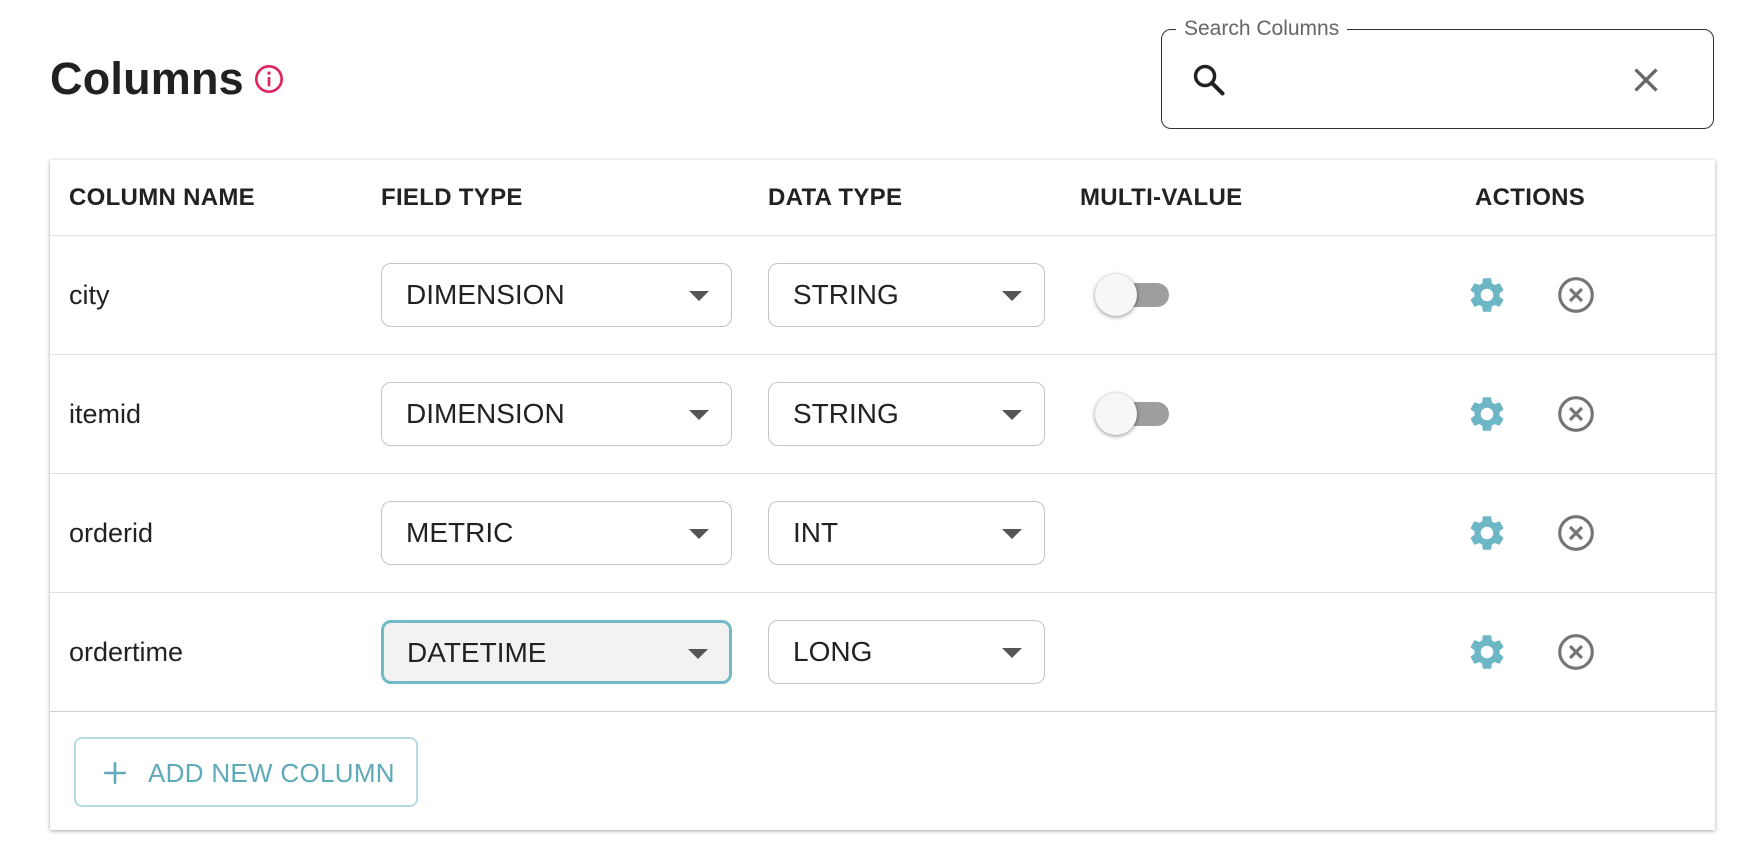  Describe the element at coordinates (556, 652) in the screenshot. I see `field-type-select: DATETIME` at that location.